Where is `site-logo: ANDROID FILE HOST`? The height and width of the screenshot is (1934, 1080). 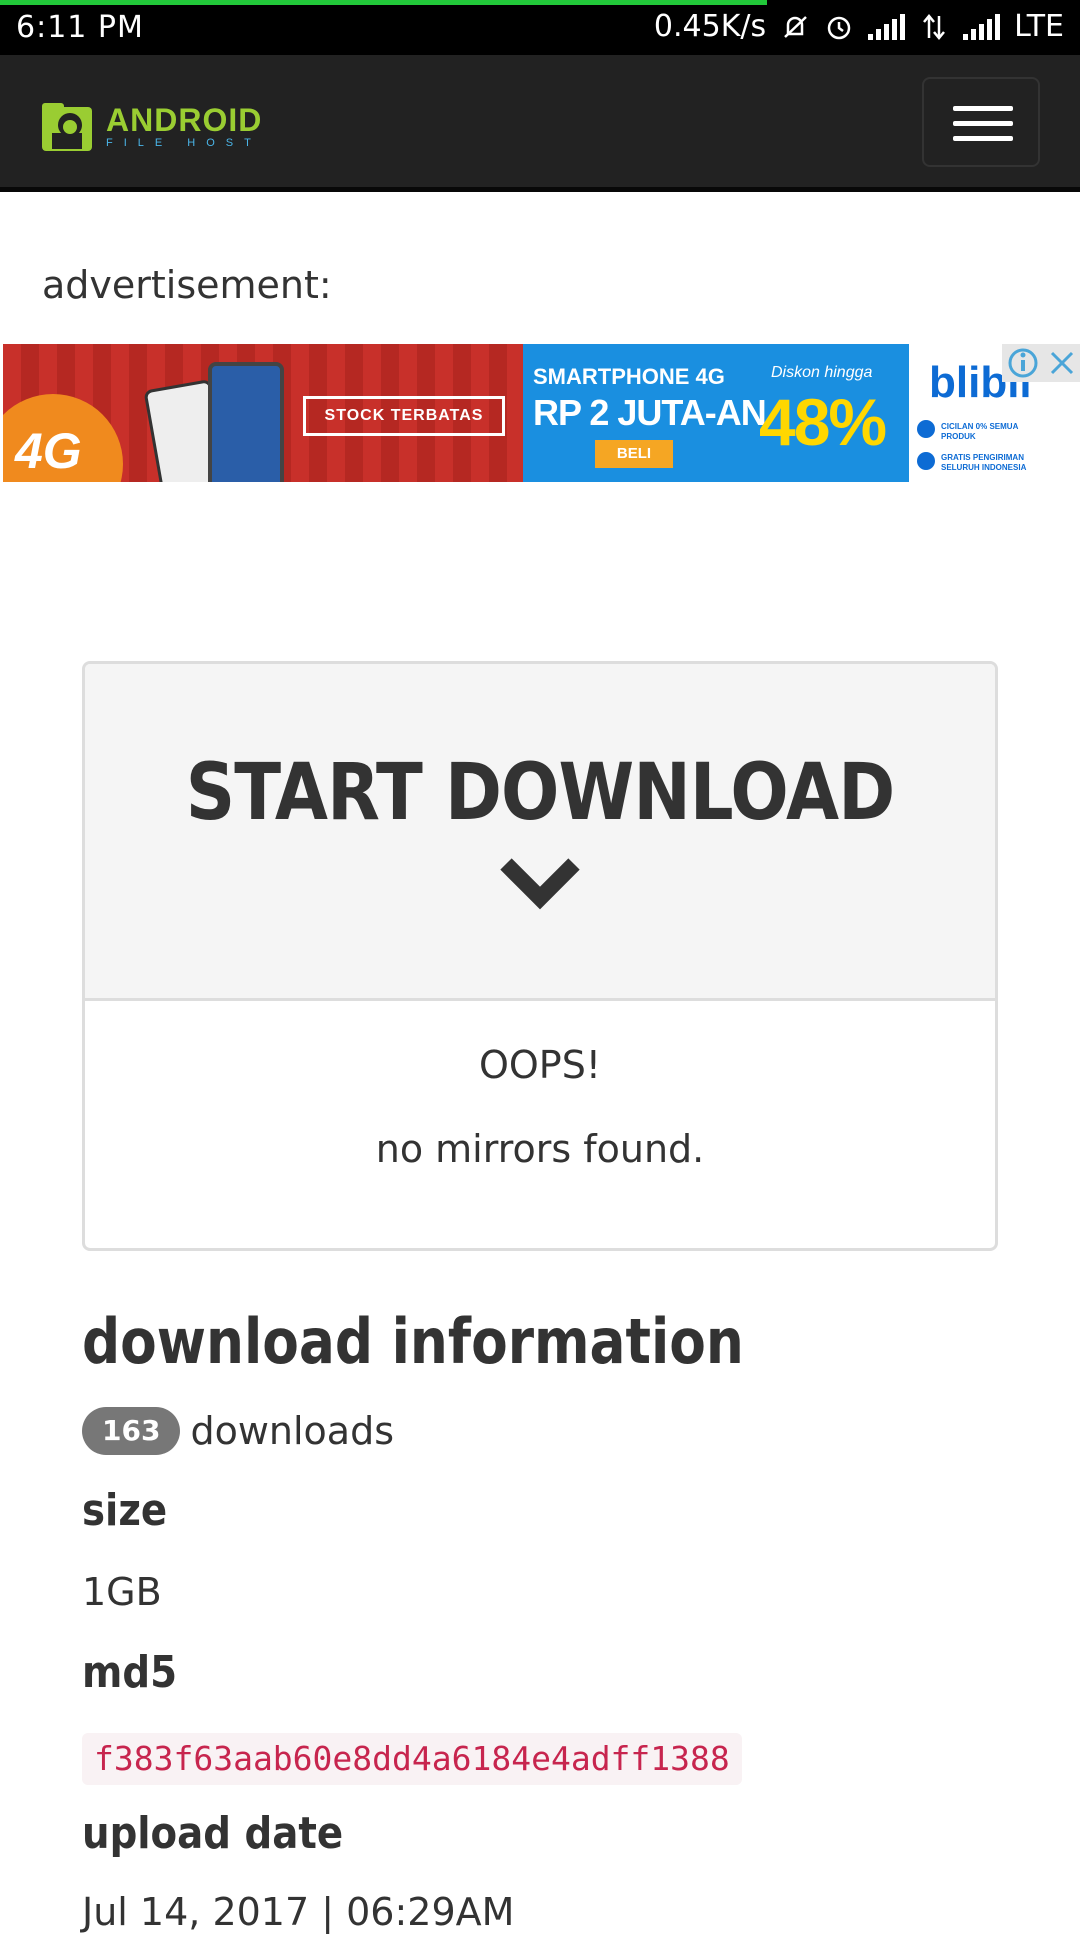 site-logo: ANDROID FILE HOST is located at coordinates (151, 126).